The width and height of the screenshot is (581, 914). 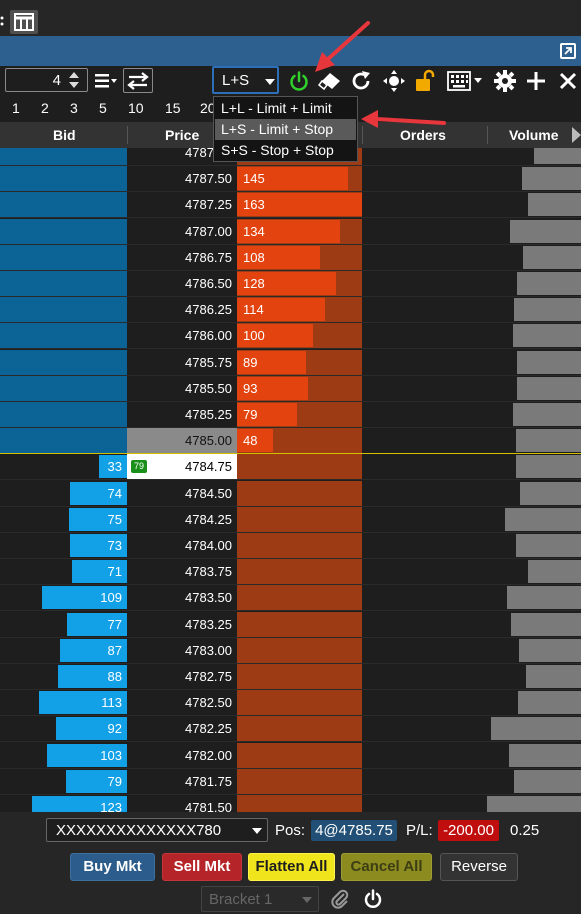 What do you see at coordinates (63, 519) in the screenshot?
I see `bid-cell: 75` at bounding box center [63, 519].